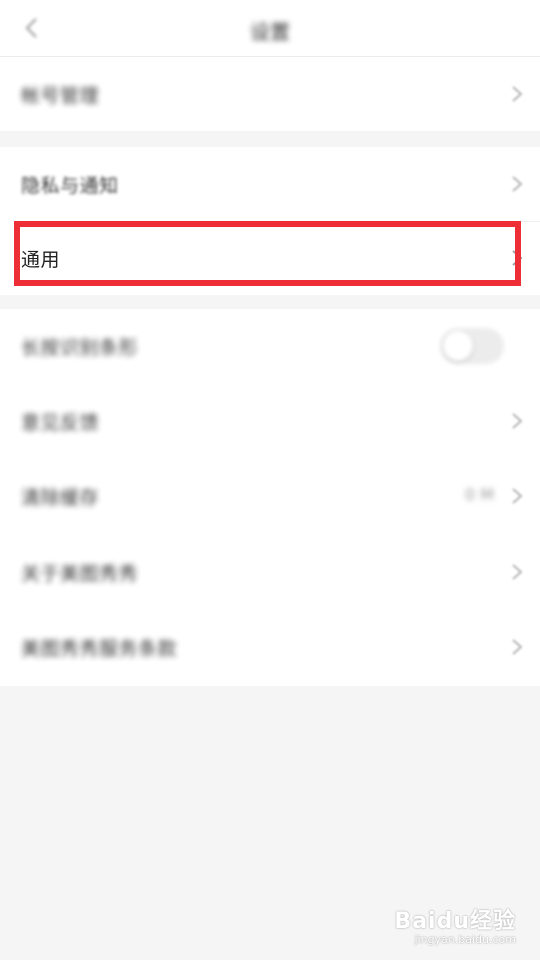 The height and width of the screenshot is (960, 540). What do you see at coordinates (479, 494) in the screenshot?
I see `cache-size-value: 0 M` at bounding box center [479, 494].